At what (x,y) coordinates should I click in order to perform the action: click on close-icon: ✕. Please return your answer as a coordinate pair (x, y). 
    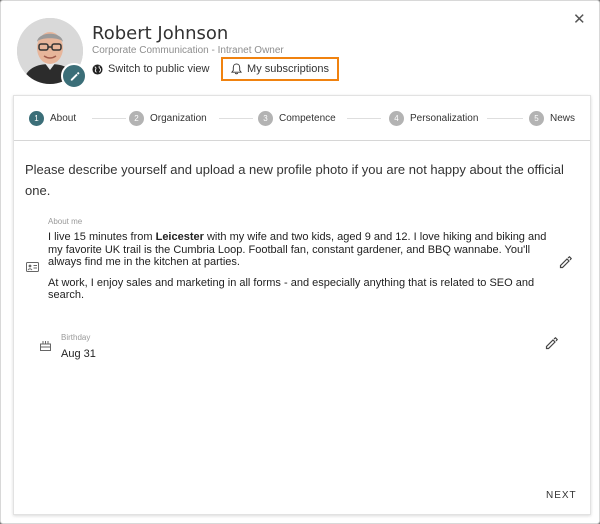
    Looking at the image, I should click on (579, 19).